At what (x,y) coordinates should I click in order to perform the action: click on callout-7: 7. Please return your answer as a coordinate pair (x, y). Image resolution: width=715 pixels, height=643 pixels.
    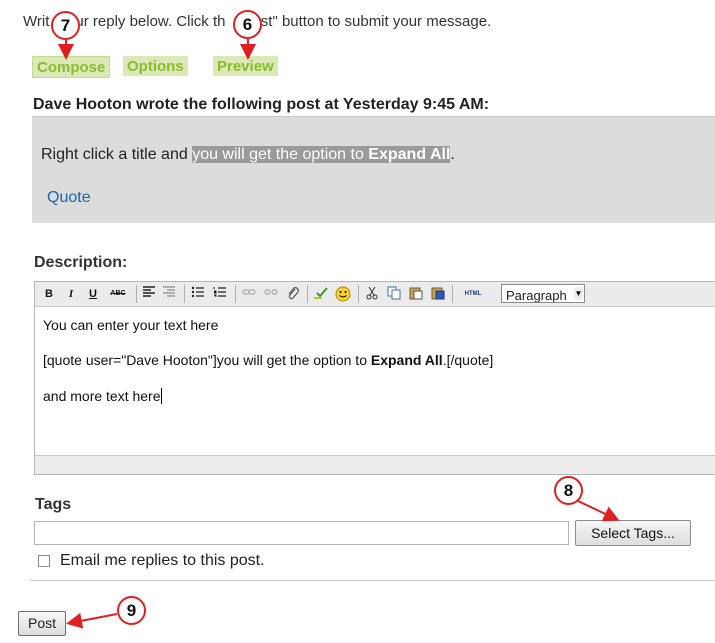
    Looking at the image, I should click on (65, 25).